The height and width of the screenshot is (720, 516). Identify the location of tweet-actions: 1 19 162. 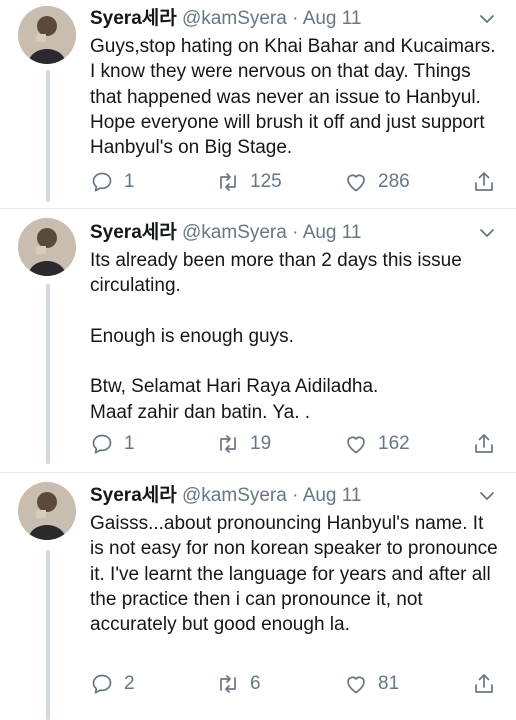
(295, 445).